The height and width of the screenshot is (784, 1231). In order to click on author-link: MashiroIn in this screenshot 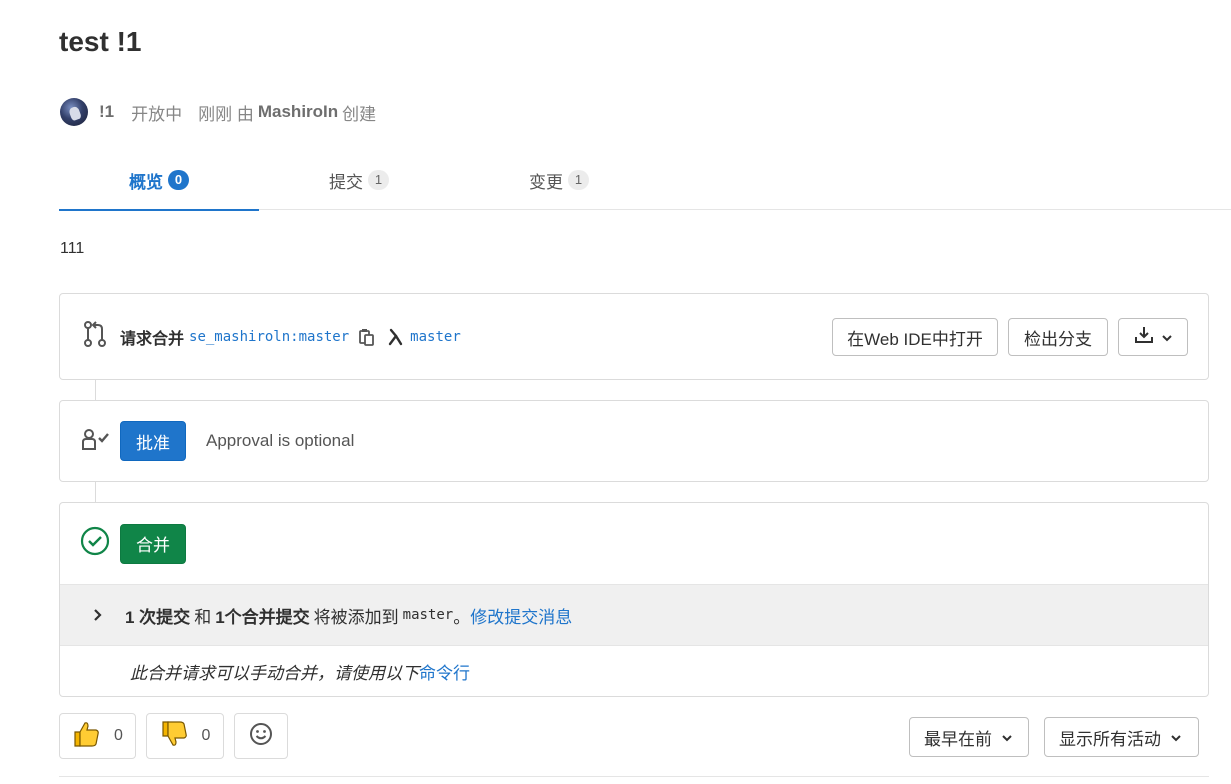, I will do `click(298, 112)`.